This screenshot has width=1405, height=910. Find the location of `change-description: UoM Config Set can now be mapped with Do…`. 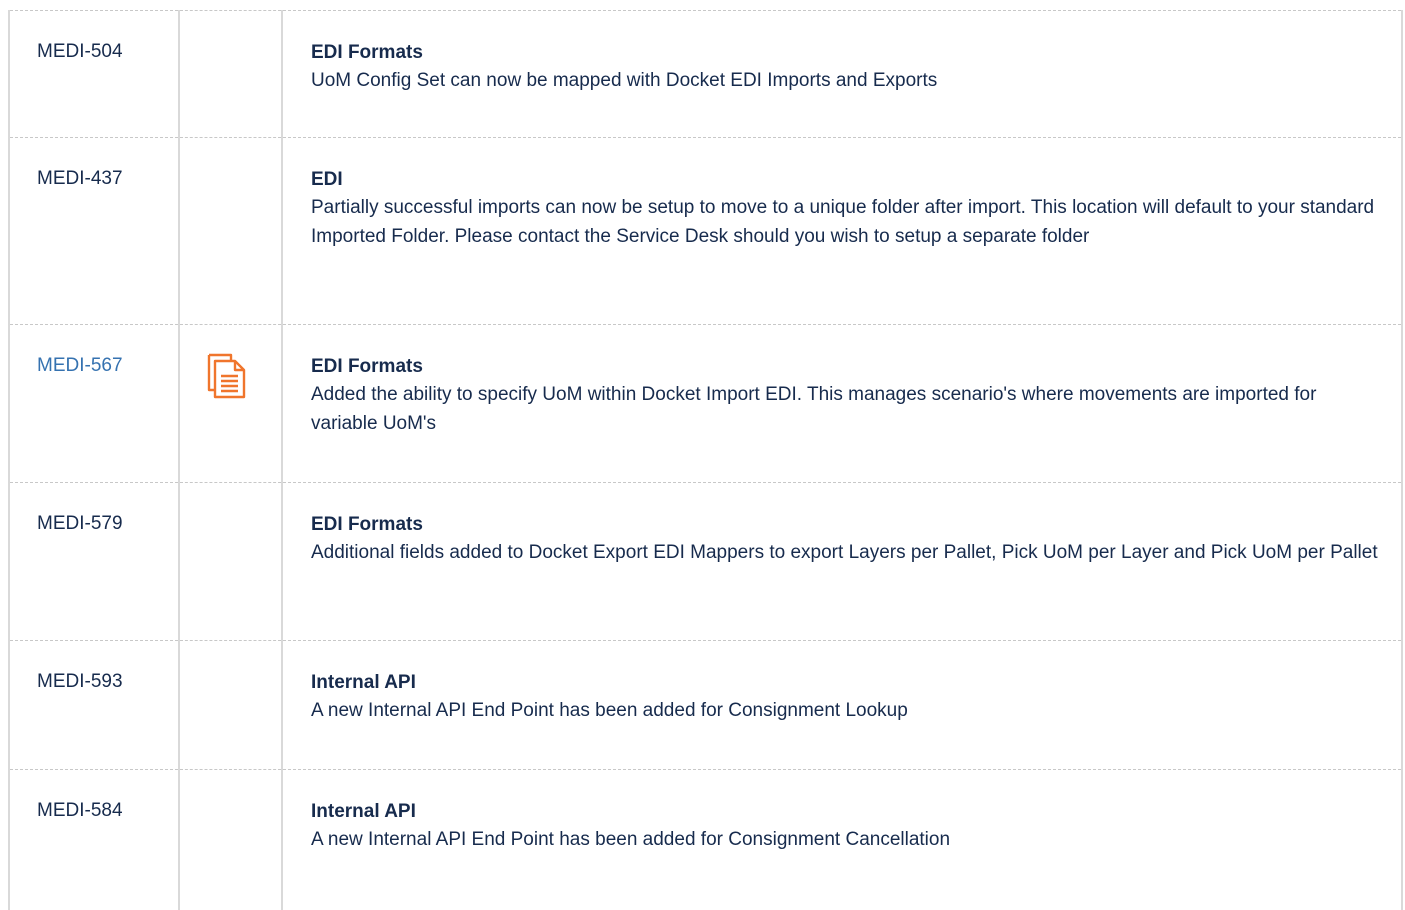

change-description: UoM Config Set can now be mapped with Do… is located at coordinates (624, 80).